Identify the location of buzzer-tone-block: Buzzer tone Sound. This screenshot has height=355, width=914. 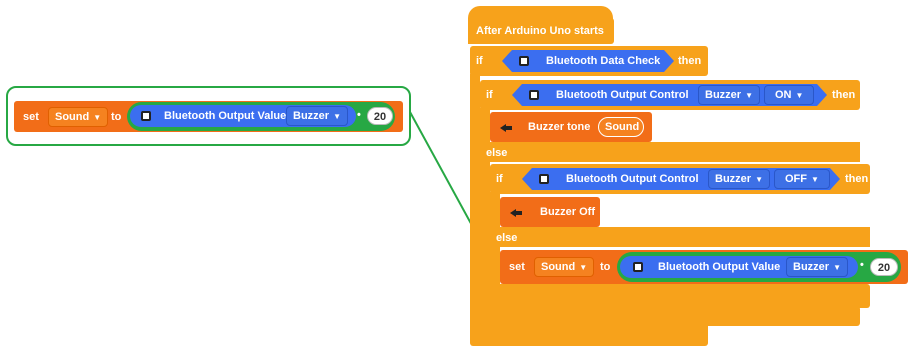
(571, 127).